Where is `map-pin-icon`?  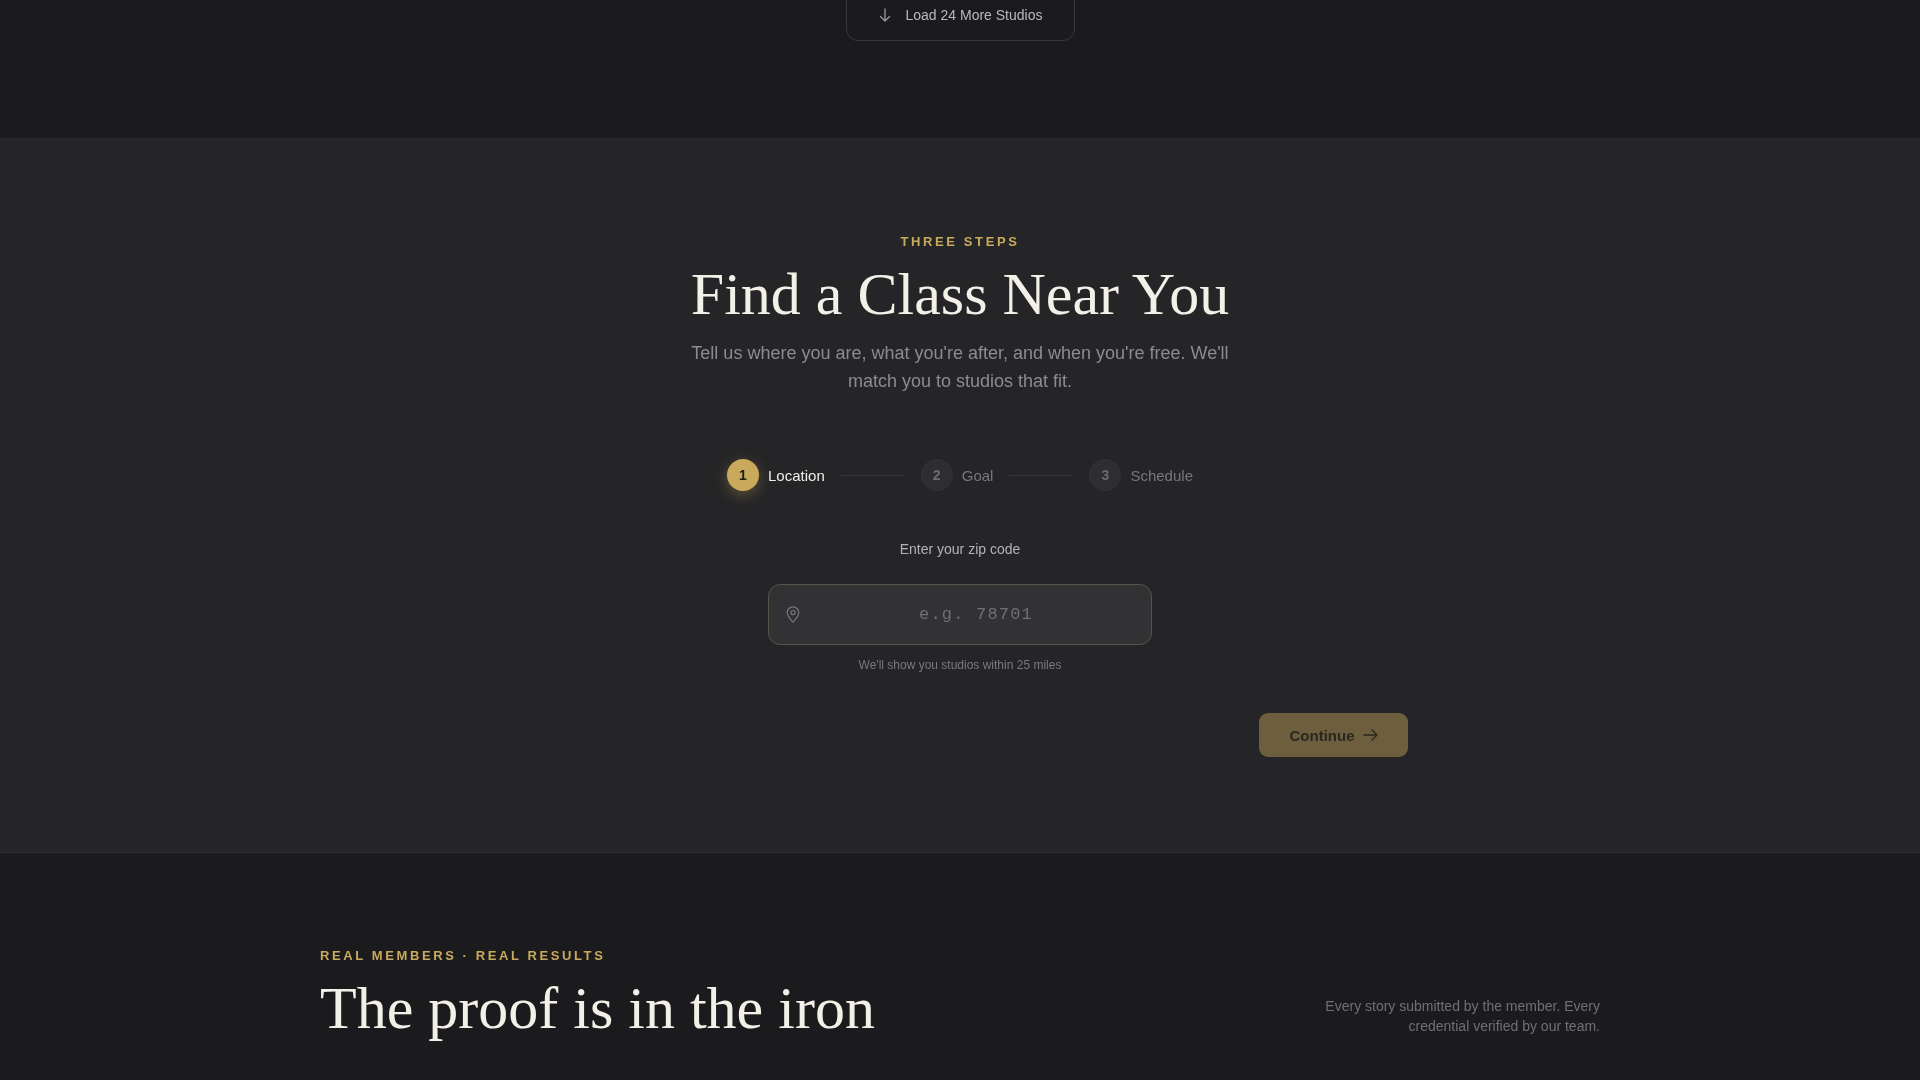
map-pin-icon is located at coordinates (793, 614).